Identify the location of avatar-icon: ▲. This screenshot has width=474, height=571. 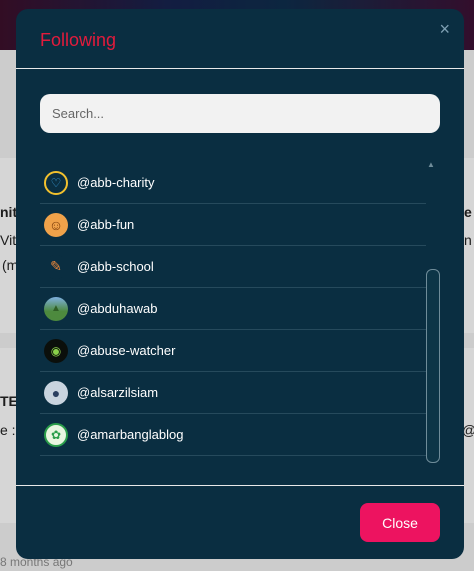
(56, 308).